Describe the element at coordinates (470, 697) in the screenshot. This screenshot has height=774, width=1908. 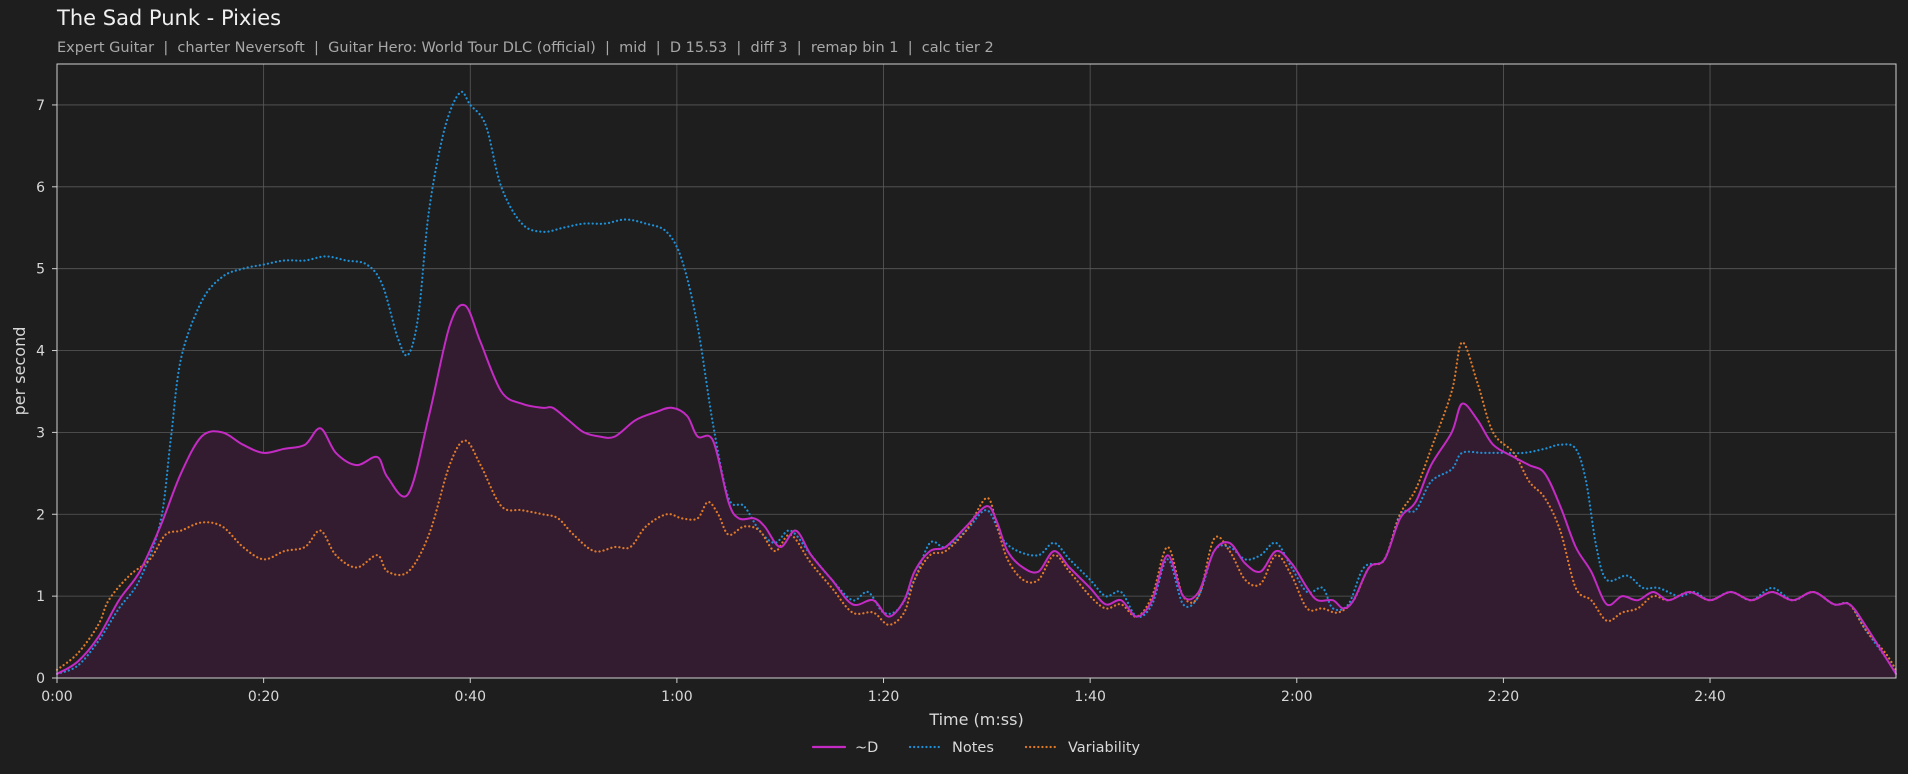
I see `x-tick-label: 0:40` at that location.